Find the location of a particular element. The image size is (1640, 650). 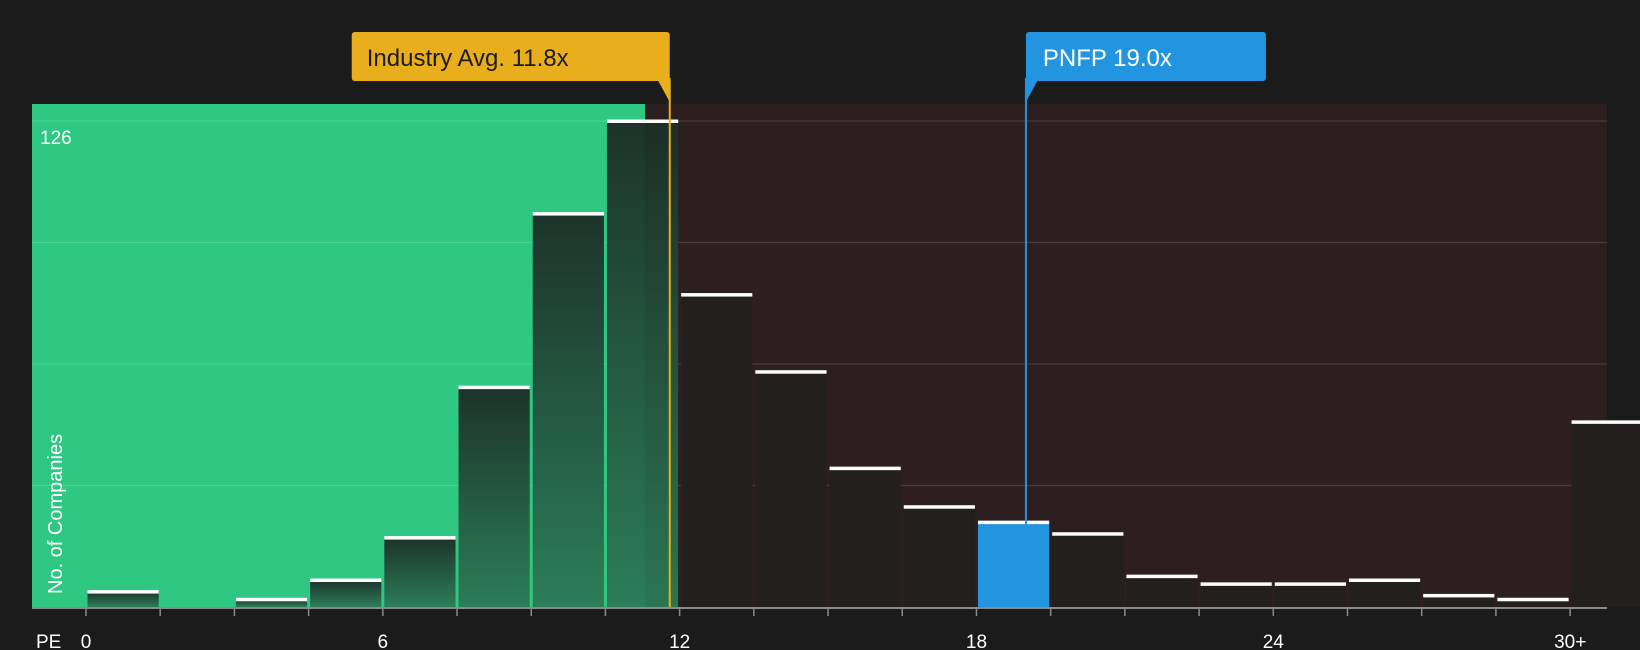

y-axis-title: No. of Companies is located at coordinates (56, 514).